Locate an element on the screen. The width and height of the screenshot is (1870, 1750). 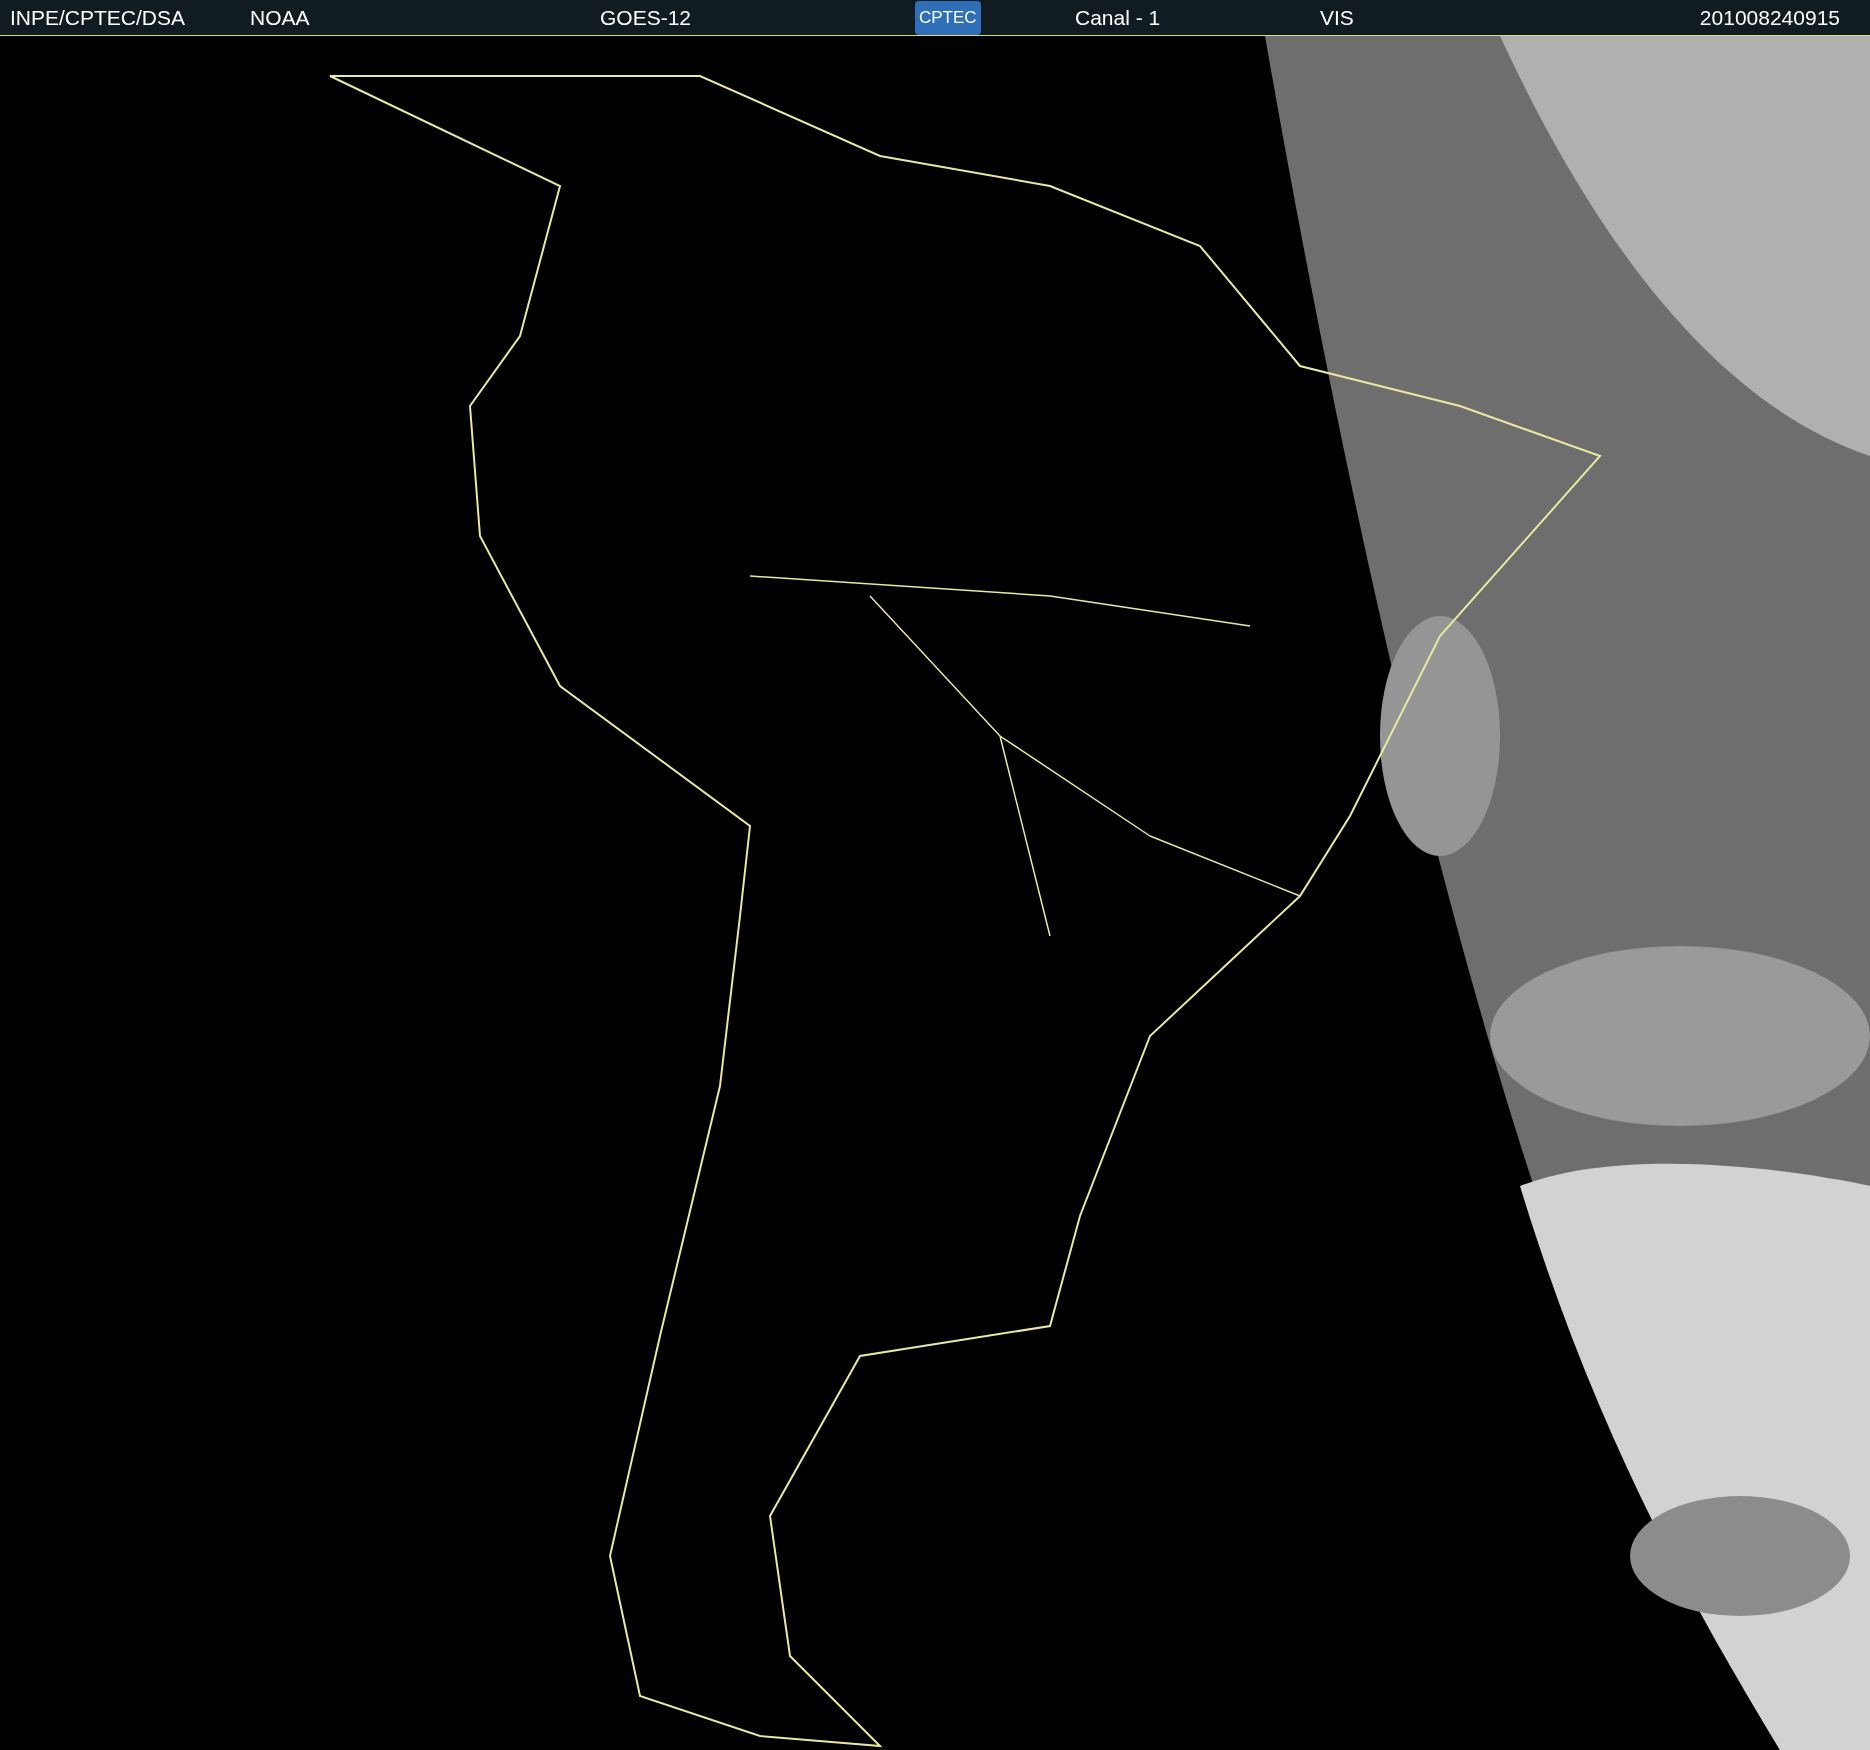
header-label: INPE/CPTEC/DSA is located at coordinates (98, 17).